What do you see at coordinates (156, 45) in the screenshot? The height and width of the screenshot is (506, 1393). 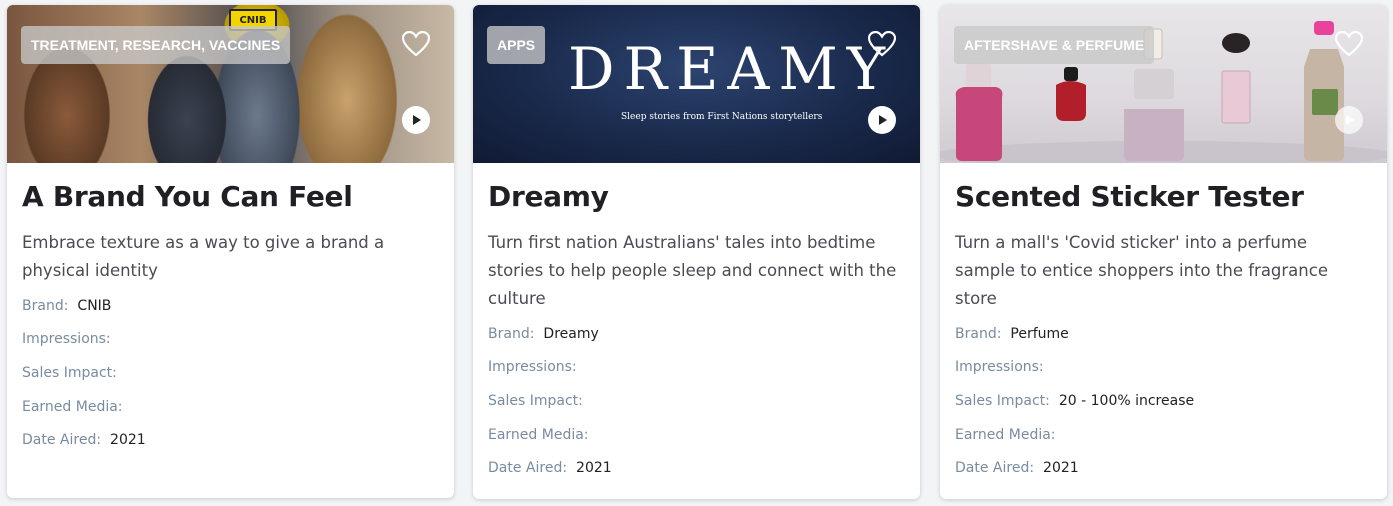 I see `category-tag: TREATMENT, RESEARCH, VACCINES` at bounding box center [156, 45].